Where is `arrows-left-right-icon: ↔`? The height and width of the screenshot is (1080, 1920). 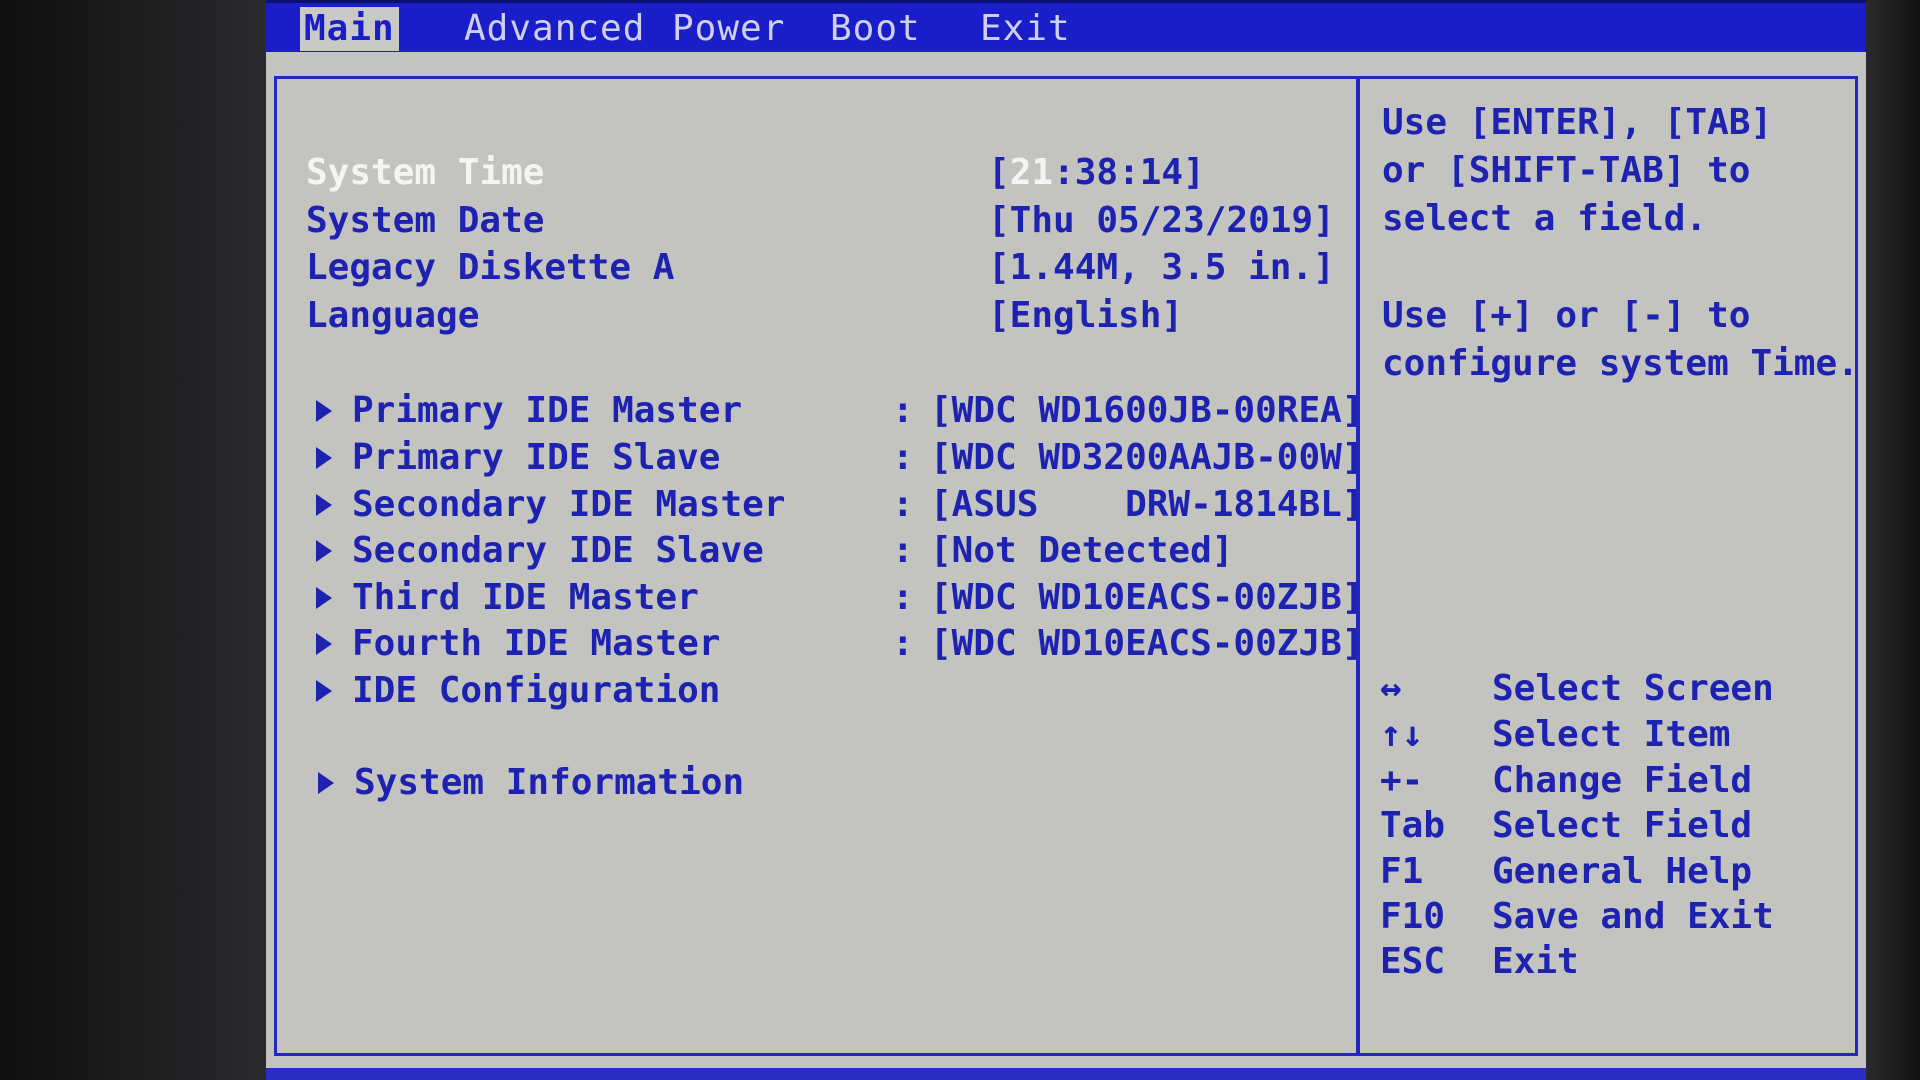
arrows-left-right-icon: ↔ is located at coordinates (1391, 688).